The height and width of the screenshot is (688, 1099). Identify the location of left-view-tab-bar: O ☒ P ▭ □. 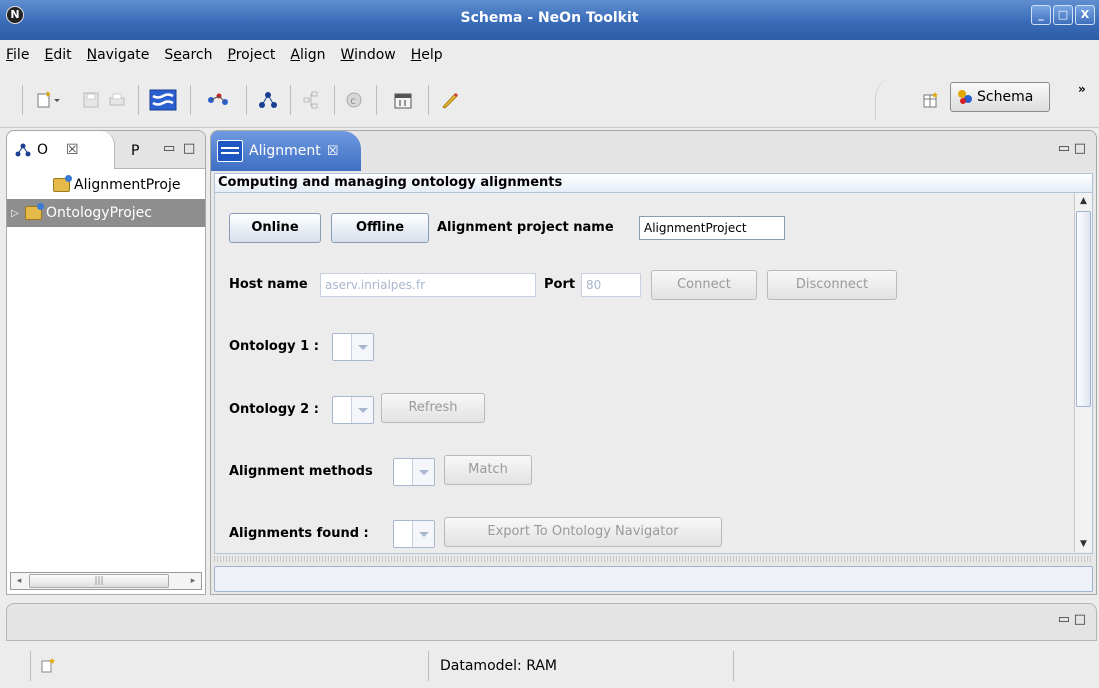
(106, 150).